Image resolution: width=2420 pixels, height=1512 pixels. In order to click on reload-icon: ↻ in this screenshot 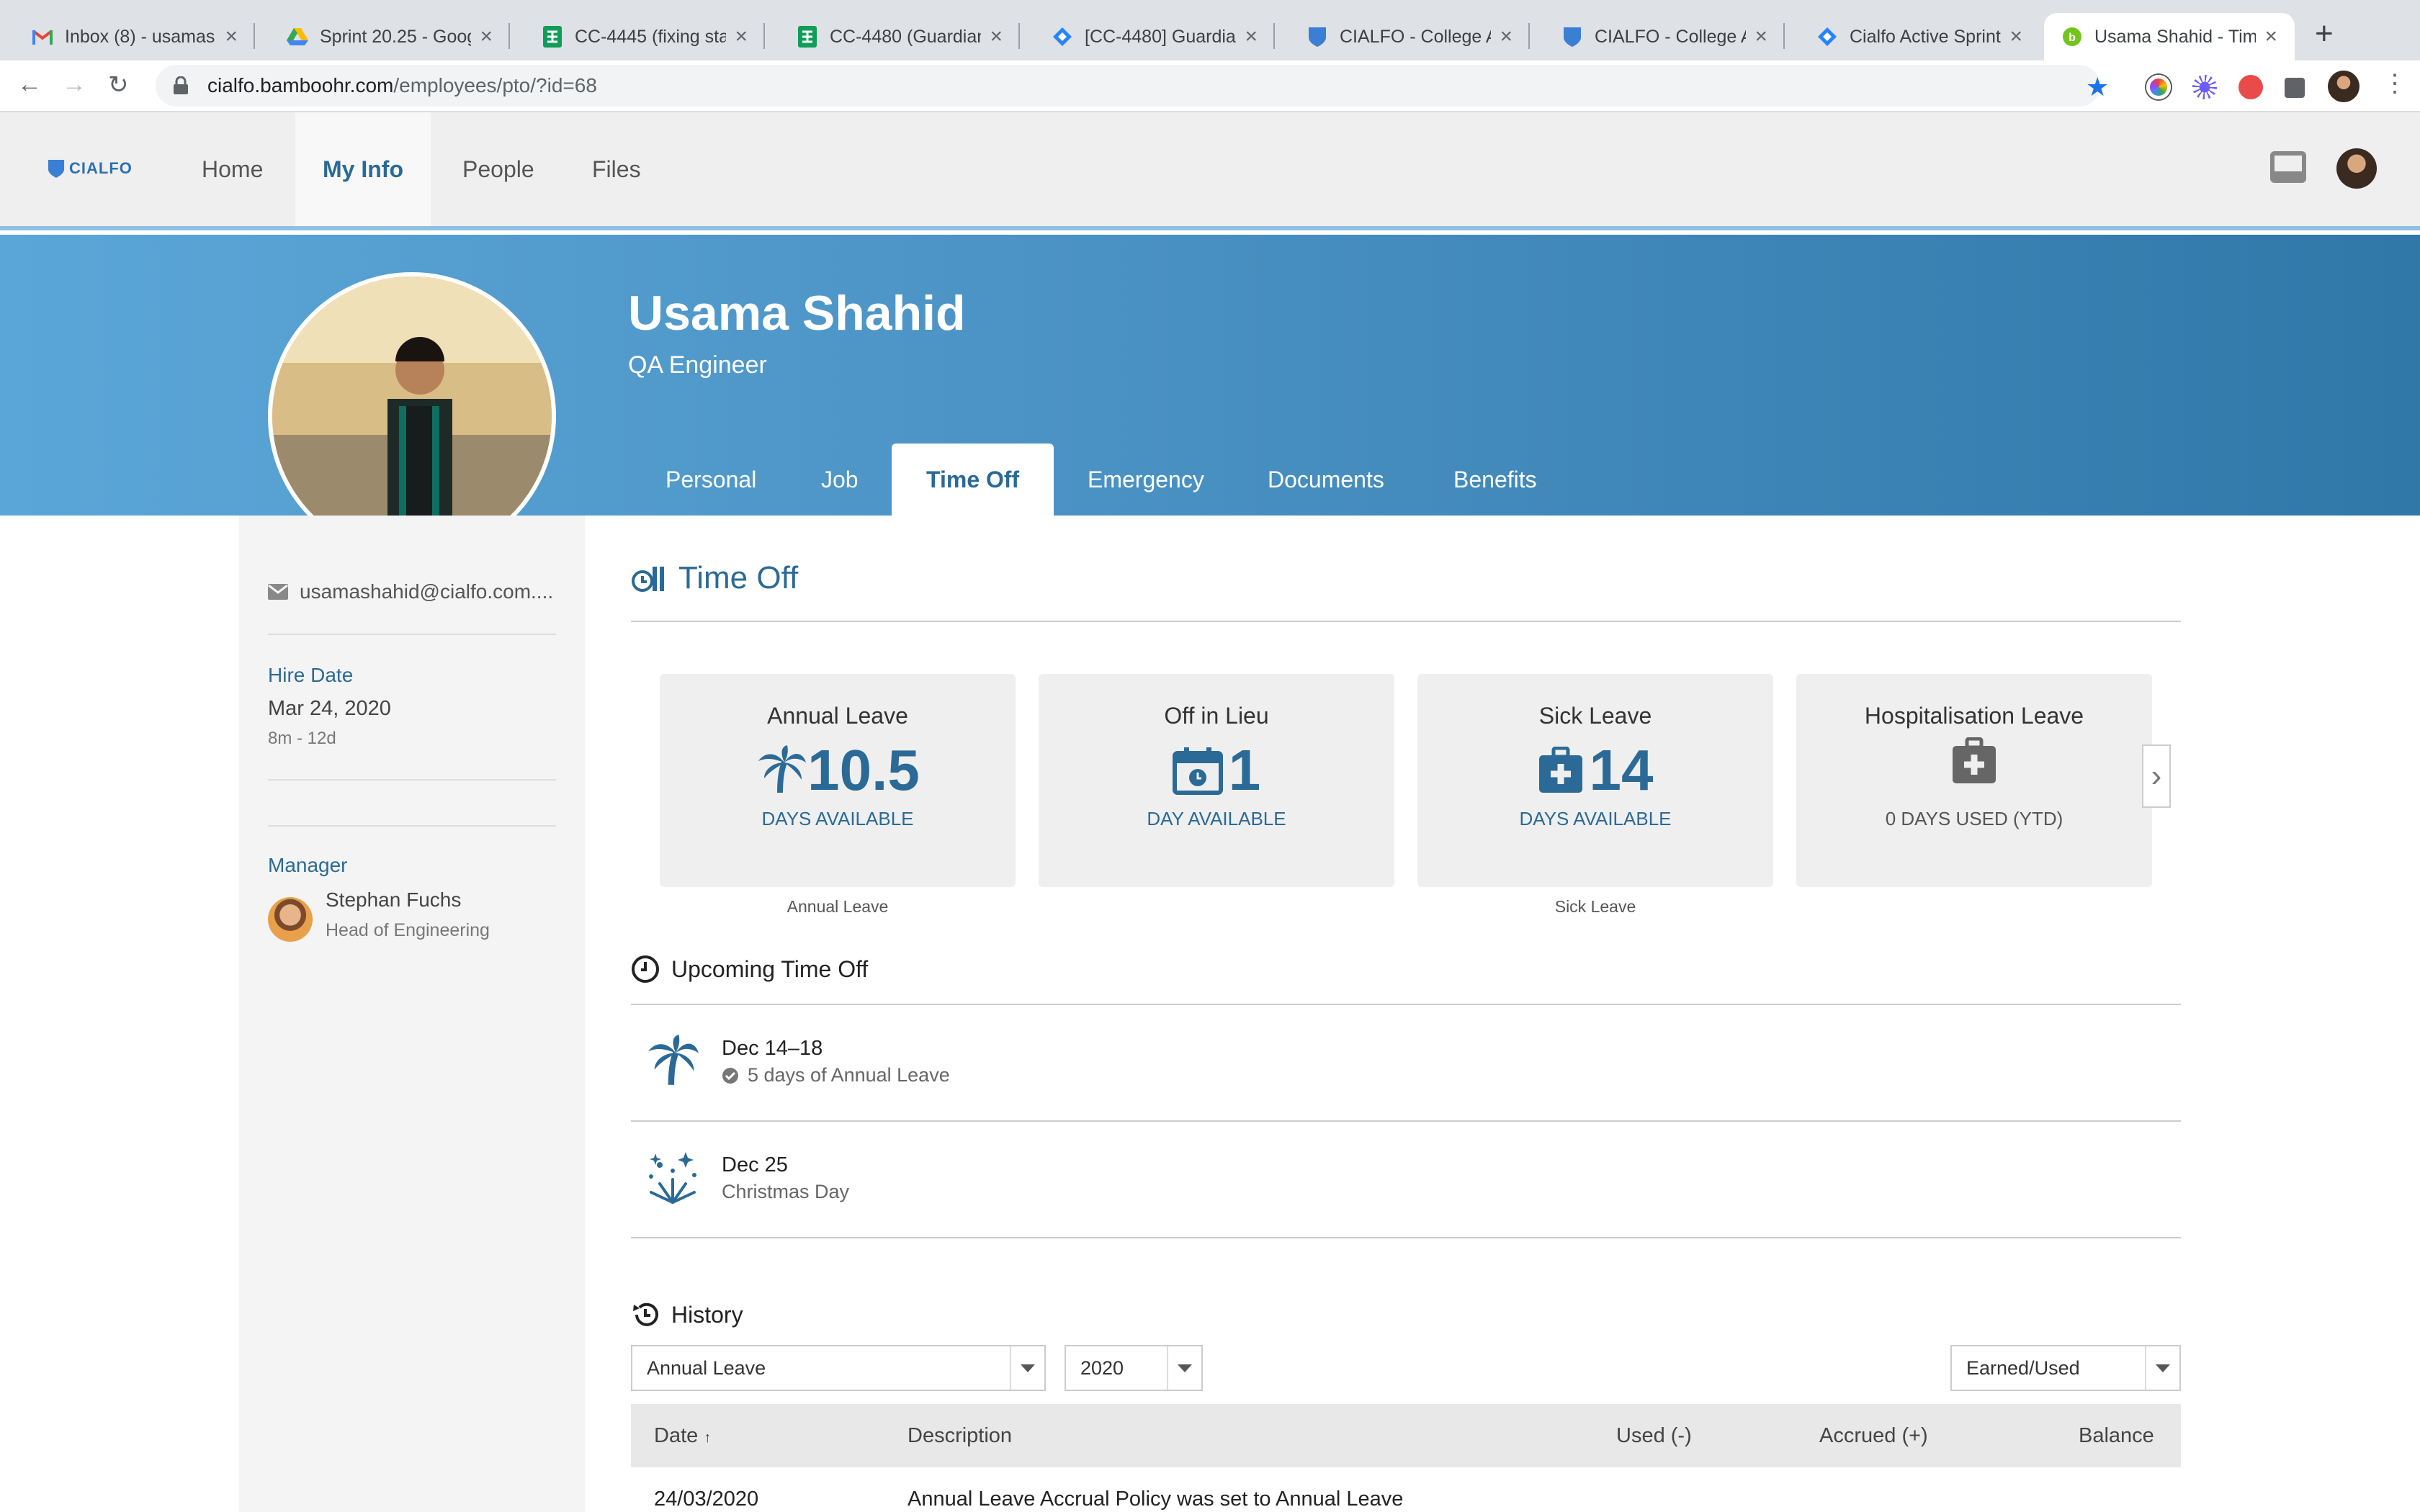, I will do `click(119, 85)`.